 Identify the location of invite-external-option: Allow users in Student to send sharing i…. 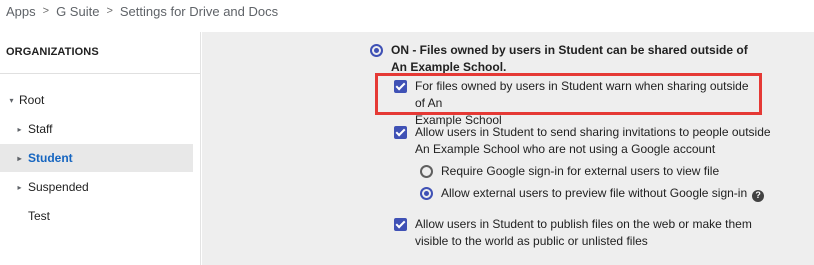
(584, 141).